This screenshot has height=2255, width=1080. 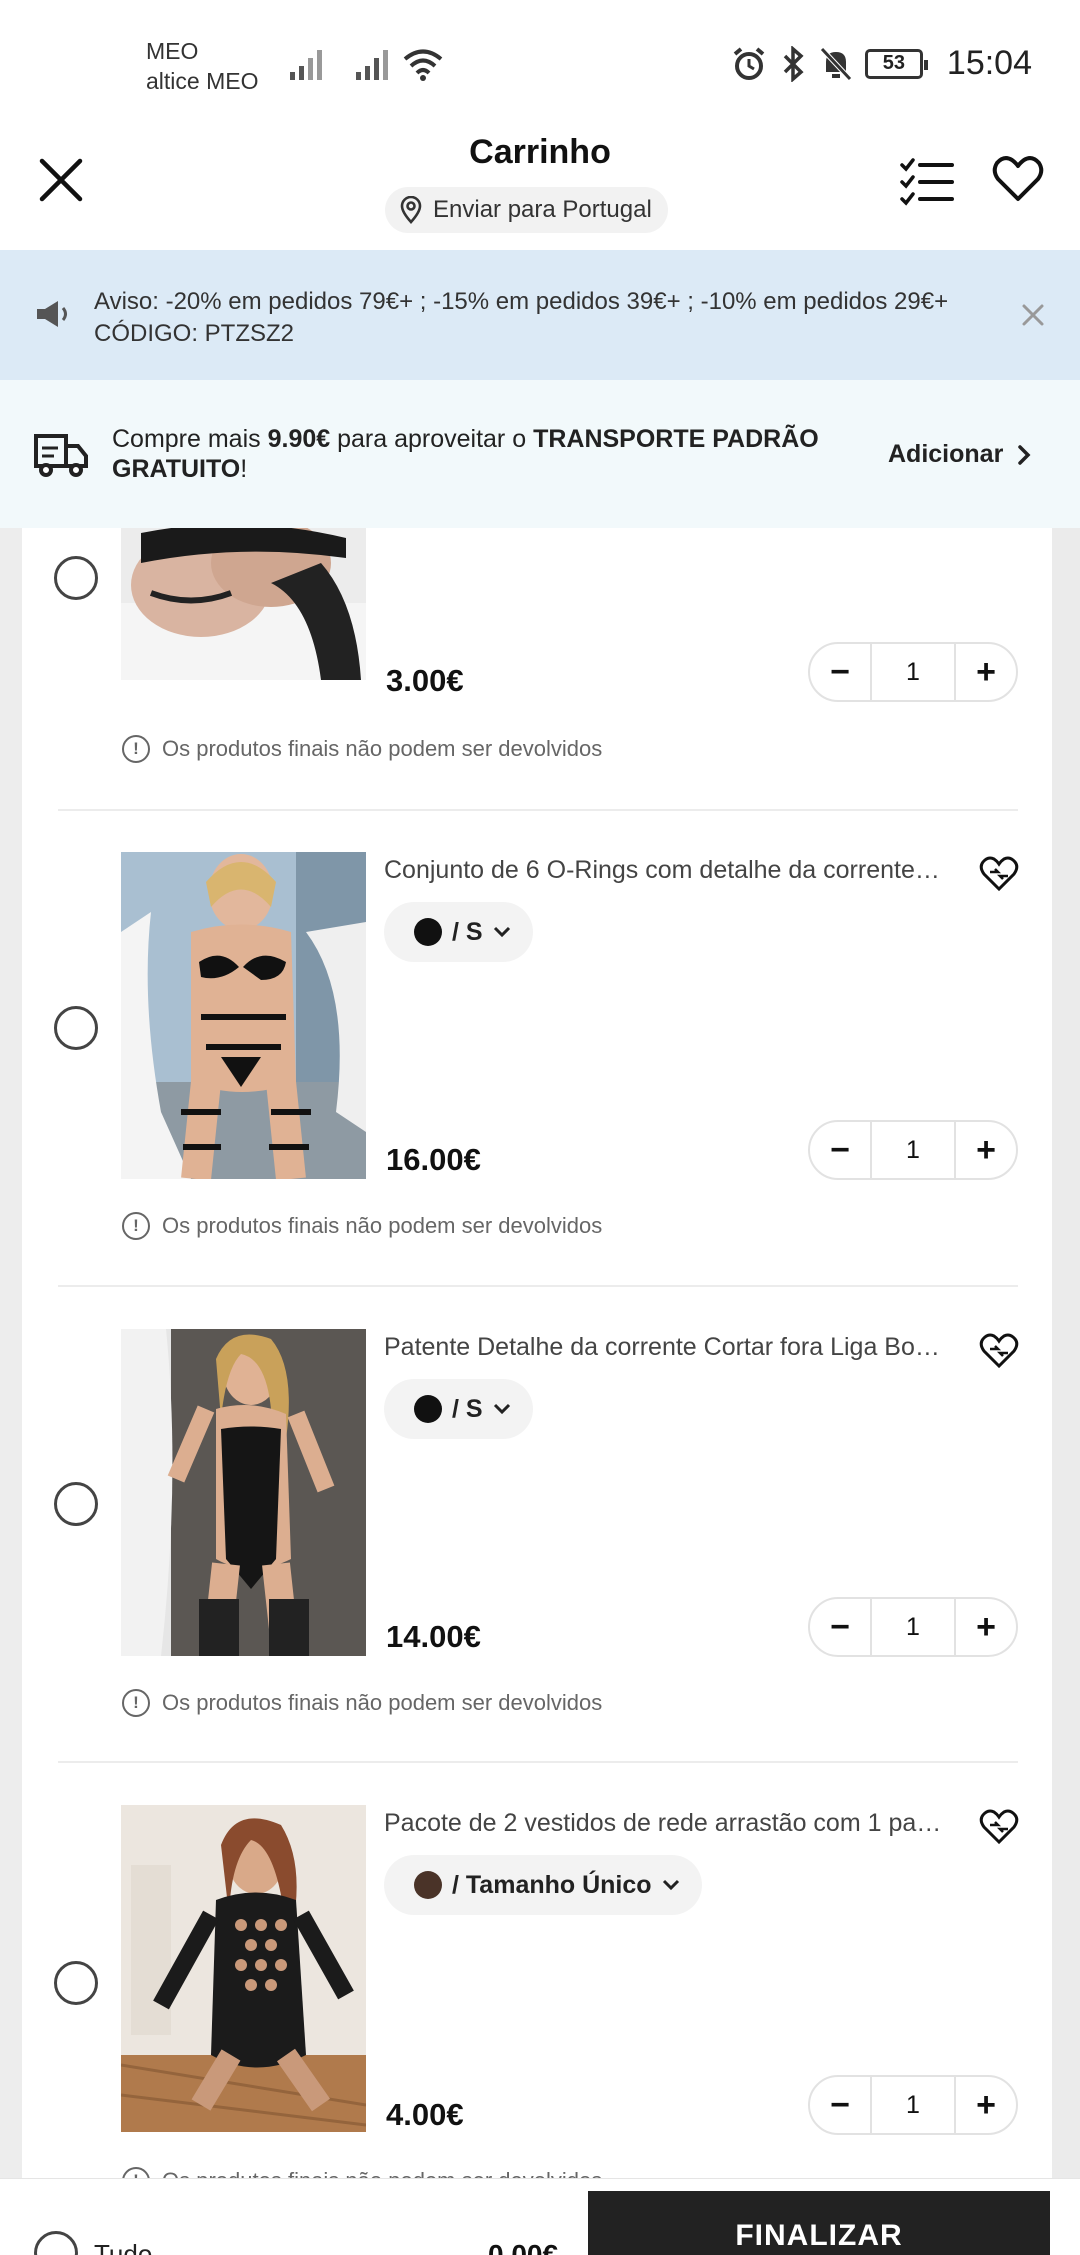 I want to click on product-photo-fishnet-dress, so click(x=243, y=1968).